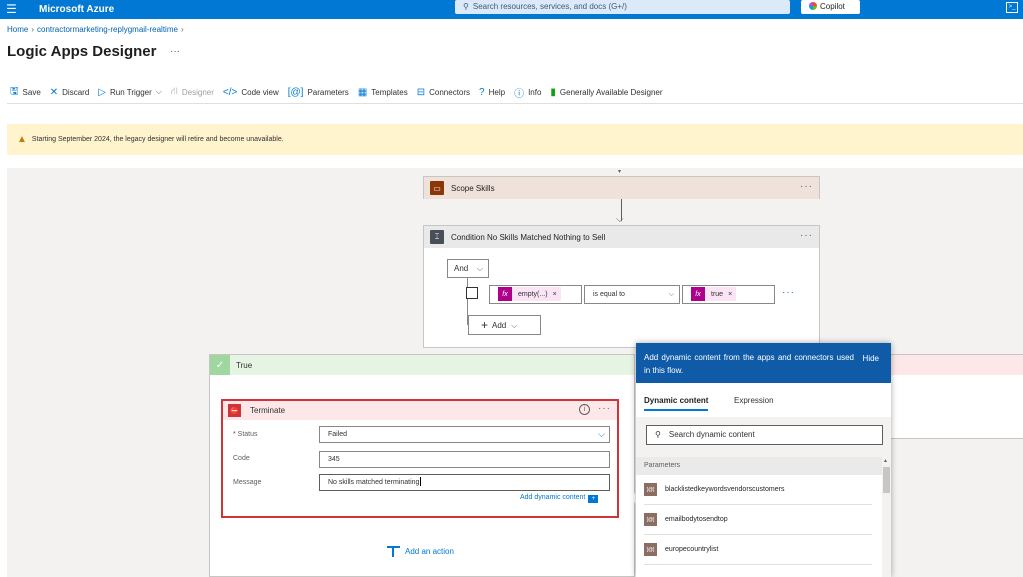  I want to click on add-dynamic-content-link: Add dynamic content +, so click(559, 498).